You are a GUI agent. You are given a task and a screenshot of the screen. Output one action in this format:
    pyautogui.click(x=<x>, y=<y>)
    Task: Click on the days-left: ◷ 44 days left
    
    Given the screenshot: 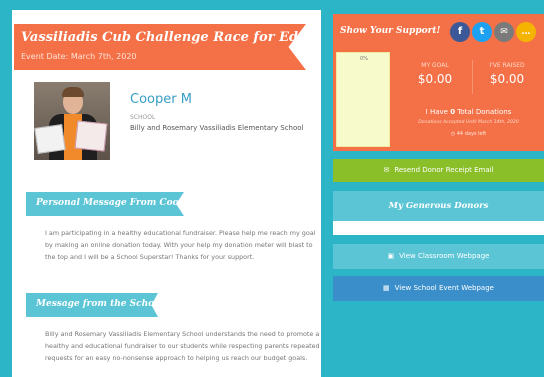 What is the action you would take?
    pyautogui.click(x=468, y=134)
    